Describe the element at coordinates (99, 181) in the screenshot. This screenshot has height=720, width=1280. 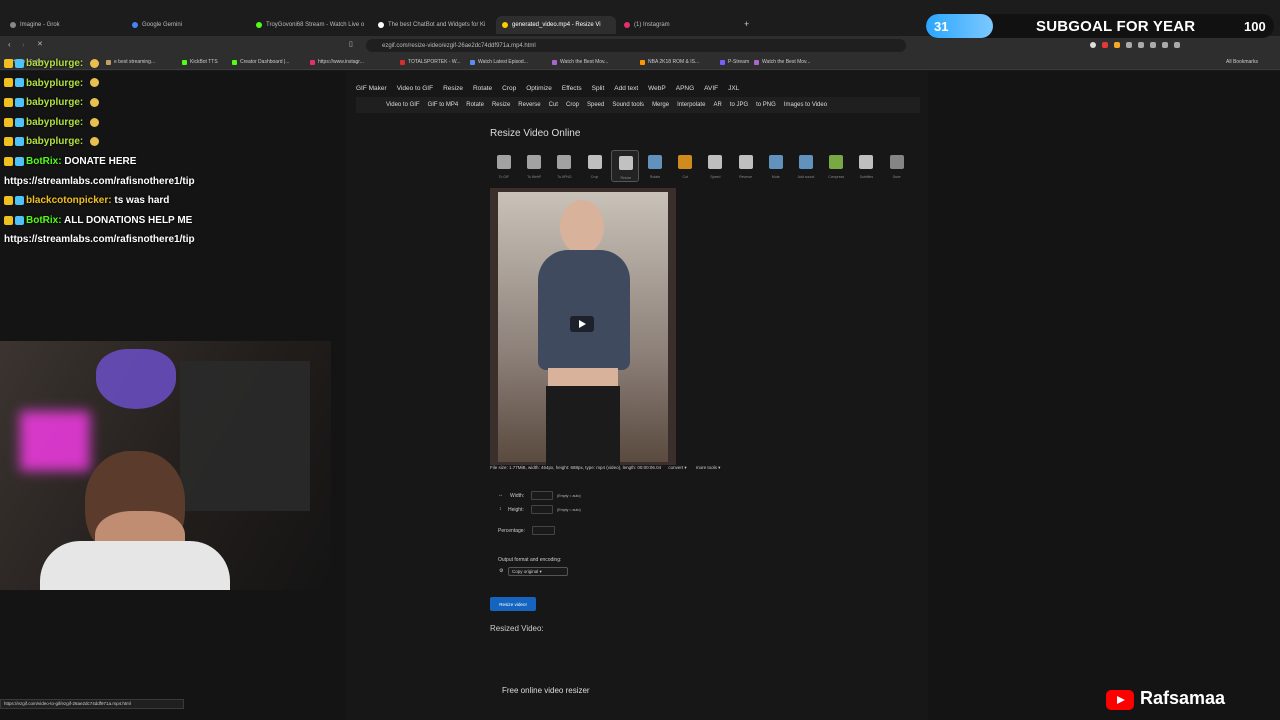
I see `chat-message: https://streamlabs.com/rafisnothere1/tip` at that location.